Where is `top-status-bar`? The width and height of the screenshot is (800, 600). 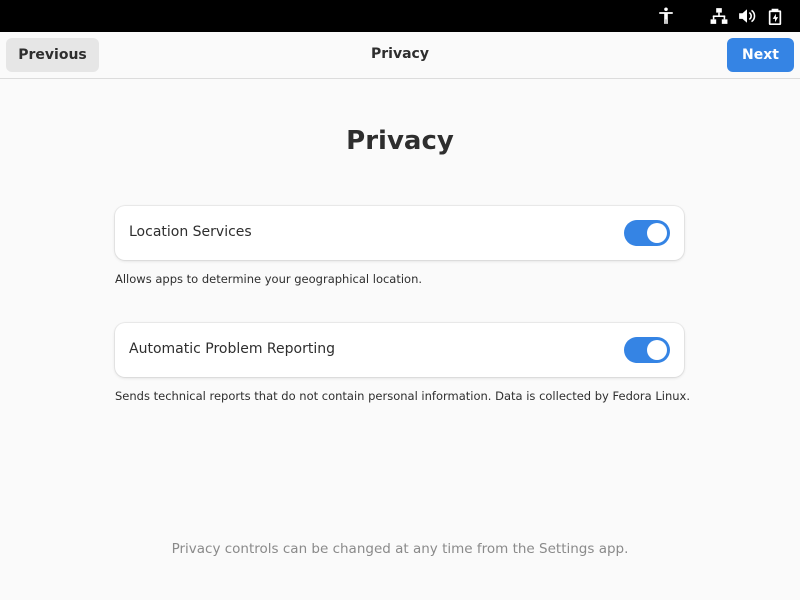 top-status-bar is located at coordinates (400, 16).